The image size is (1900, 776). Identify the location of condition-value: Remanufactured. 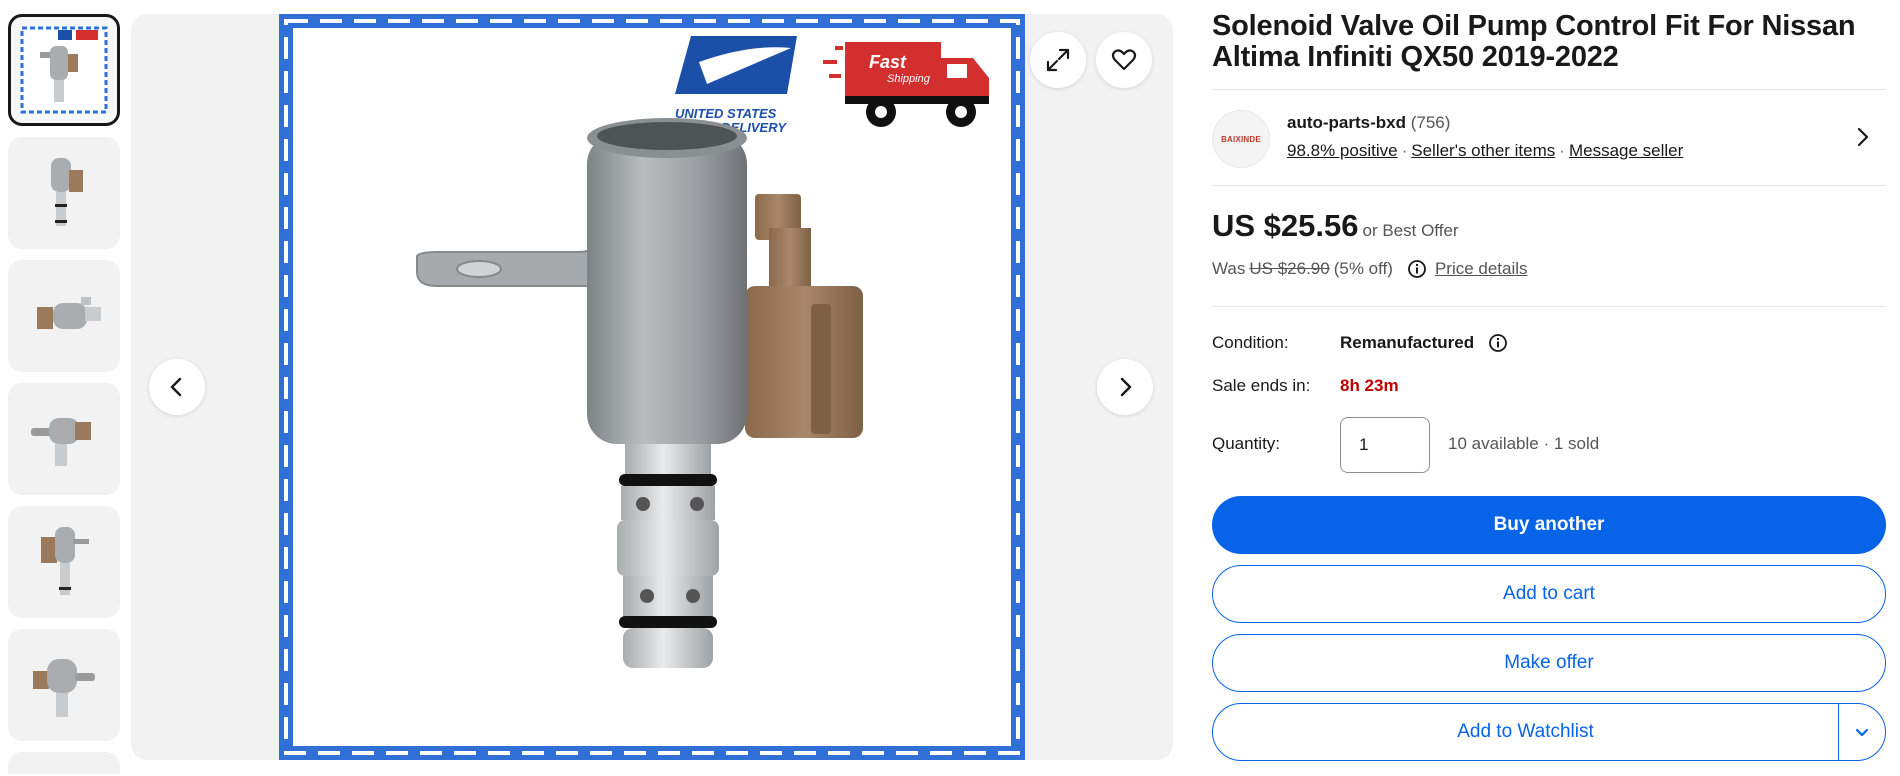
(1407, 342).